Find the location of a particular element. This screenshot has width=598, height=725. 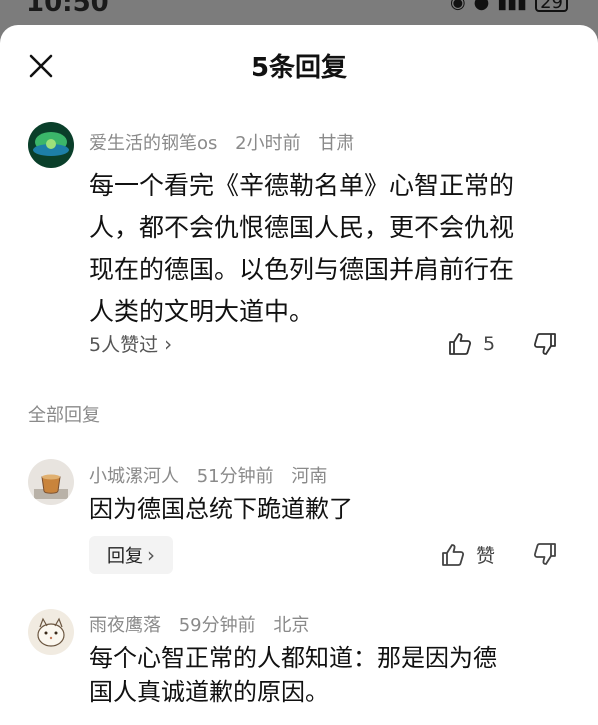

location: 甘肃 is located at coordinates (336, 143).